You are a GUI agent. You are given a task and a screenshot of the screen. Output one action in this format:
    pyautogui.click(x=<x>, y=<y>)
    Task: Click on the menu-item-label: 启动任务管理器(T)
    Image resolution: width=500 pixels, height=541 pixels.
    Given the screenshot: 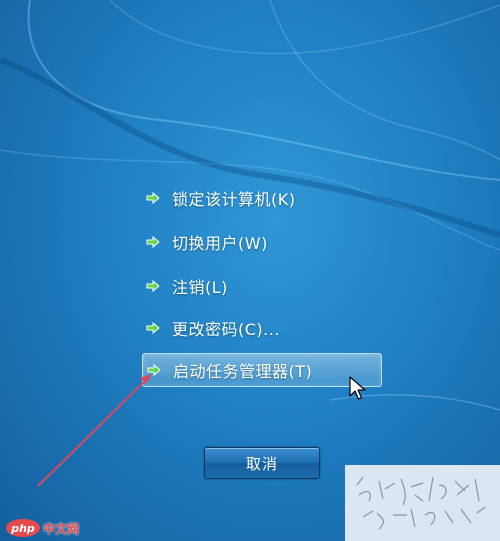 What is the action you would take?
    pyautogui.click(x=243, y=371)
    